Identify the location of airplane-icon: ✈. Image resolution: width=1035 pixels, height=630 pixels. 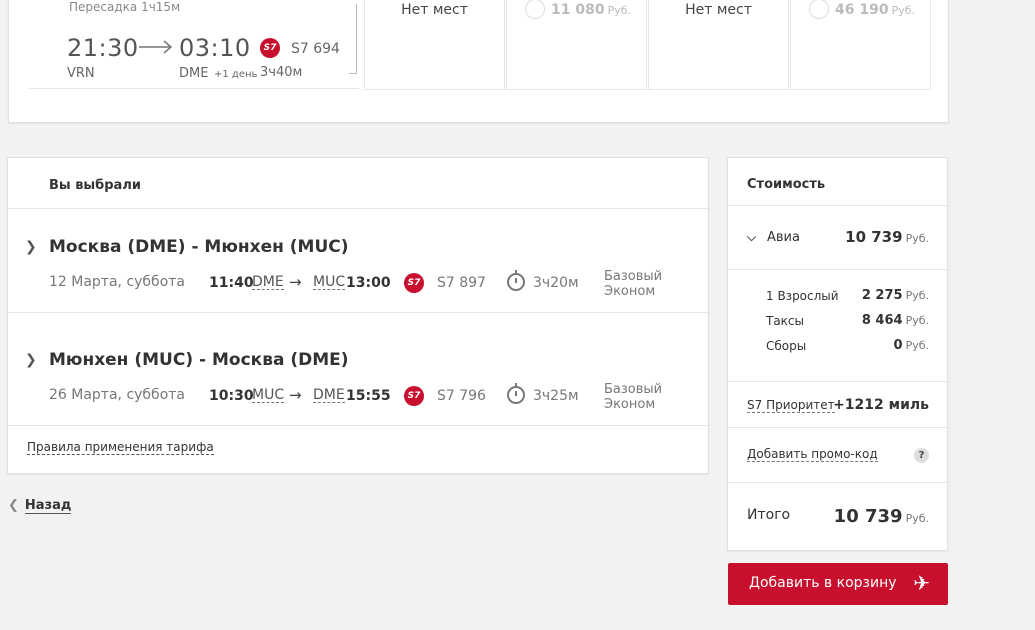
(921, 583).